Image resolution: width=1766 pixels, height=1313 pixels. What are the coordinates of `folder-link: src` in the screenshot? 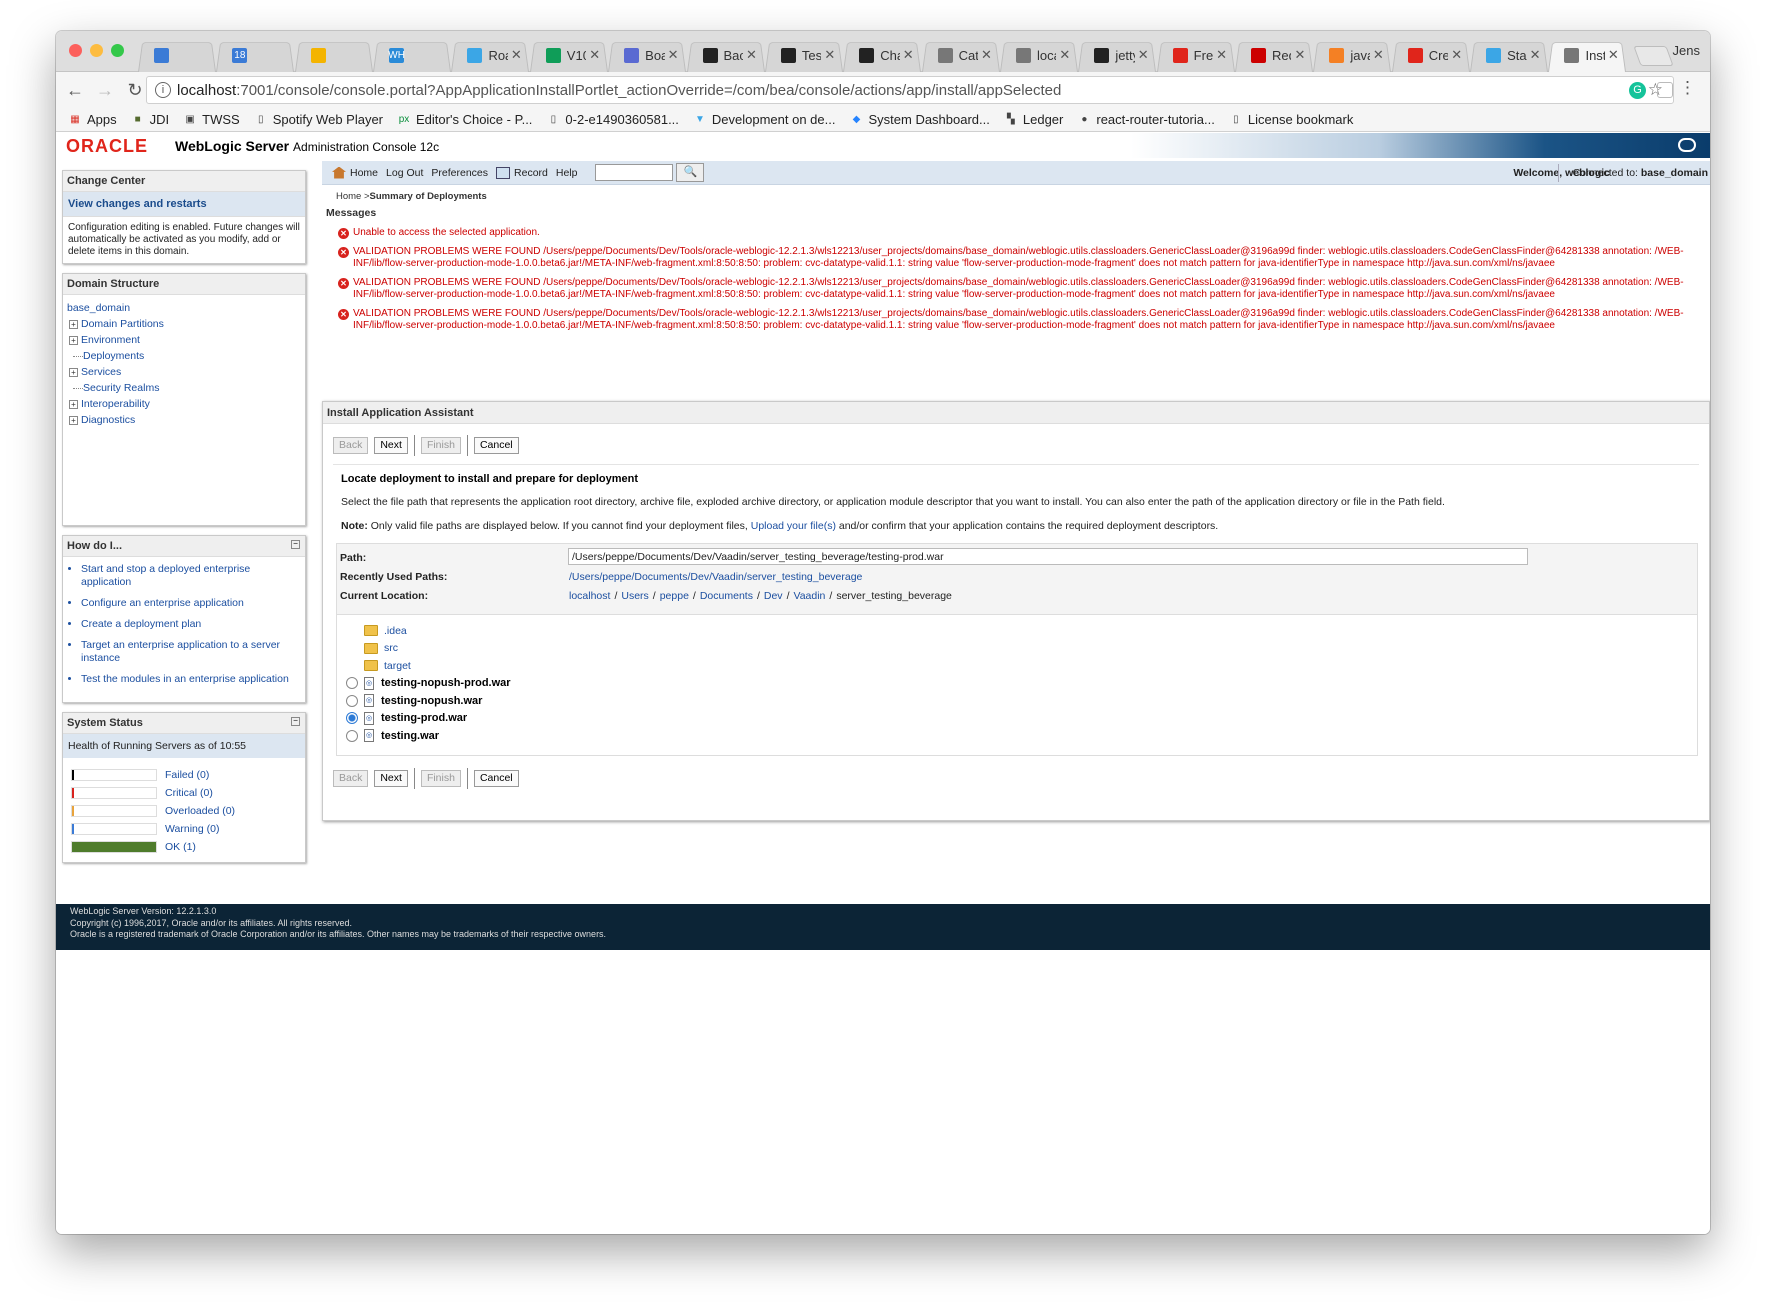 It's located at (391, 648).